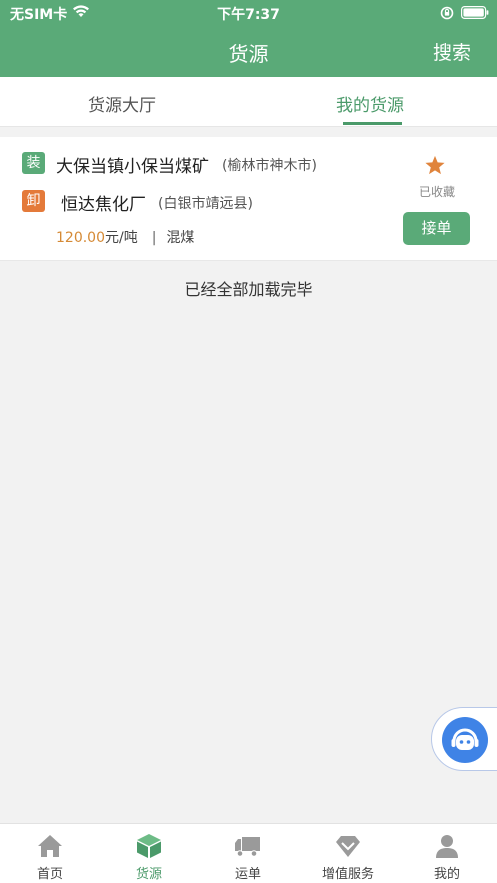  What do you see at coordinates (248, 102) in the screenshot?
I see `source-tabs: 货源大厅 我的货源` at bounding box center [248, 102].